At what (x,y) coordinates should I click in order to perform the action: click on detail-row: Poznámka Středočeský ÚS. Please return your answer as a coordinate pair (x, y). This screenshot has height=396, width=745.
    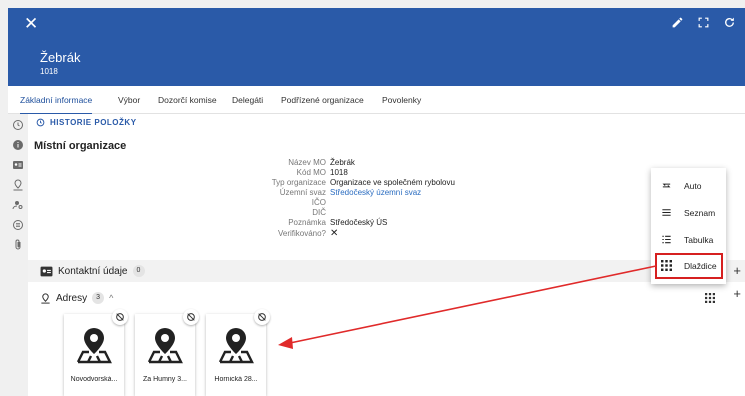
    Looking at the image, I should click on (386, 223).